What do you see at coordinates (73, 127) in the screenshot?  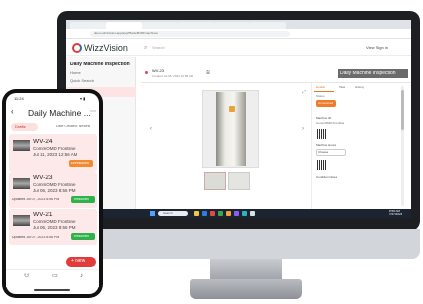 I see `sort-selector: Date Created: Newest` at bounding box center [73, 127].